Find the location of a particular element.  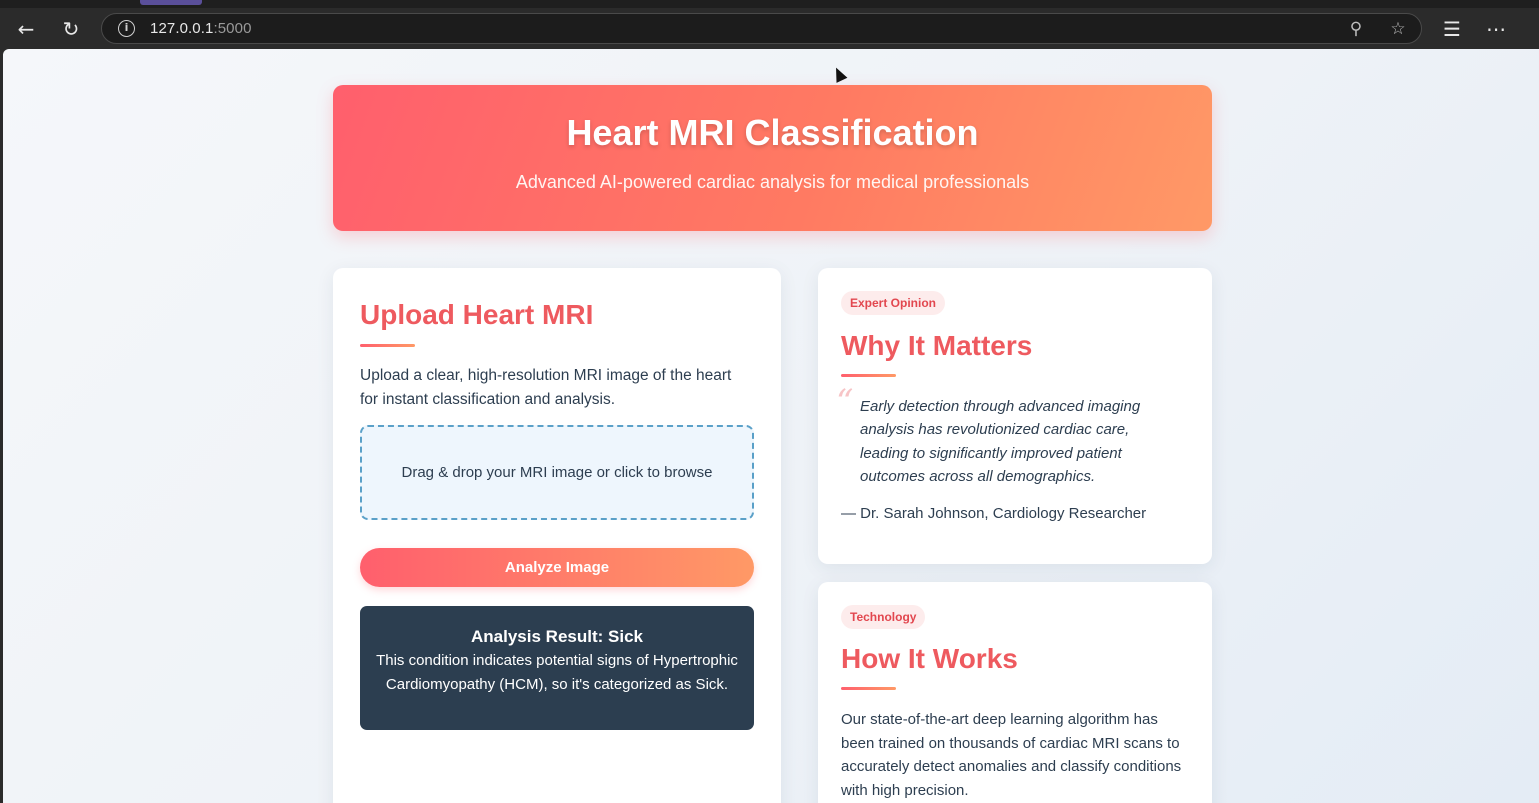

page-title: Heart MRI Classification is located at coordinates (772, 132).